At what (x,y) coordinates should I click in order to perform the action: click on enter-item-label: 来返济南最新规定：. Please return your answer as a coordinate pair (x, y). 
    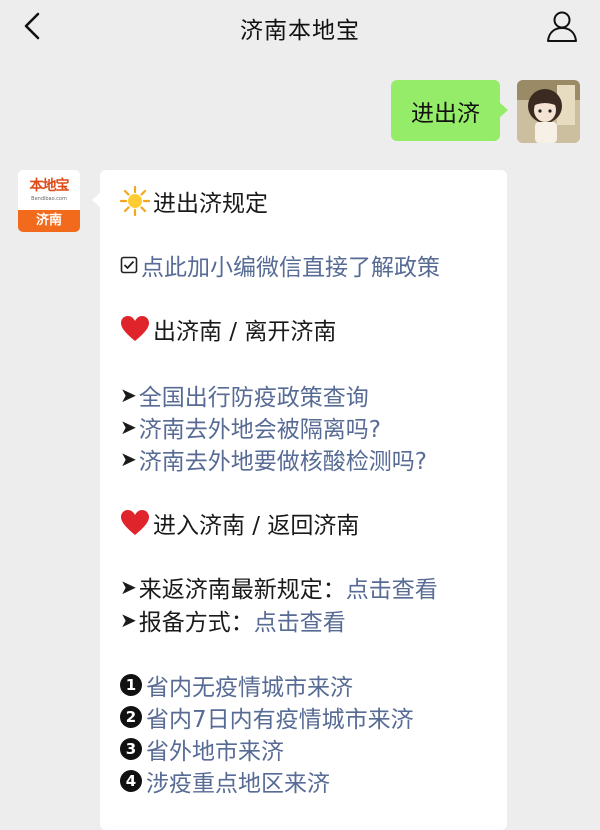
    Looking at the image, I should click on (242, 590).